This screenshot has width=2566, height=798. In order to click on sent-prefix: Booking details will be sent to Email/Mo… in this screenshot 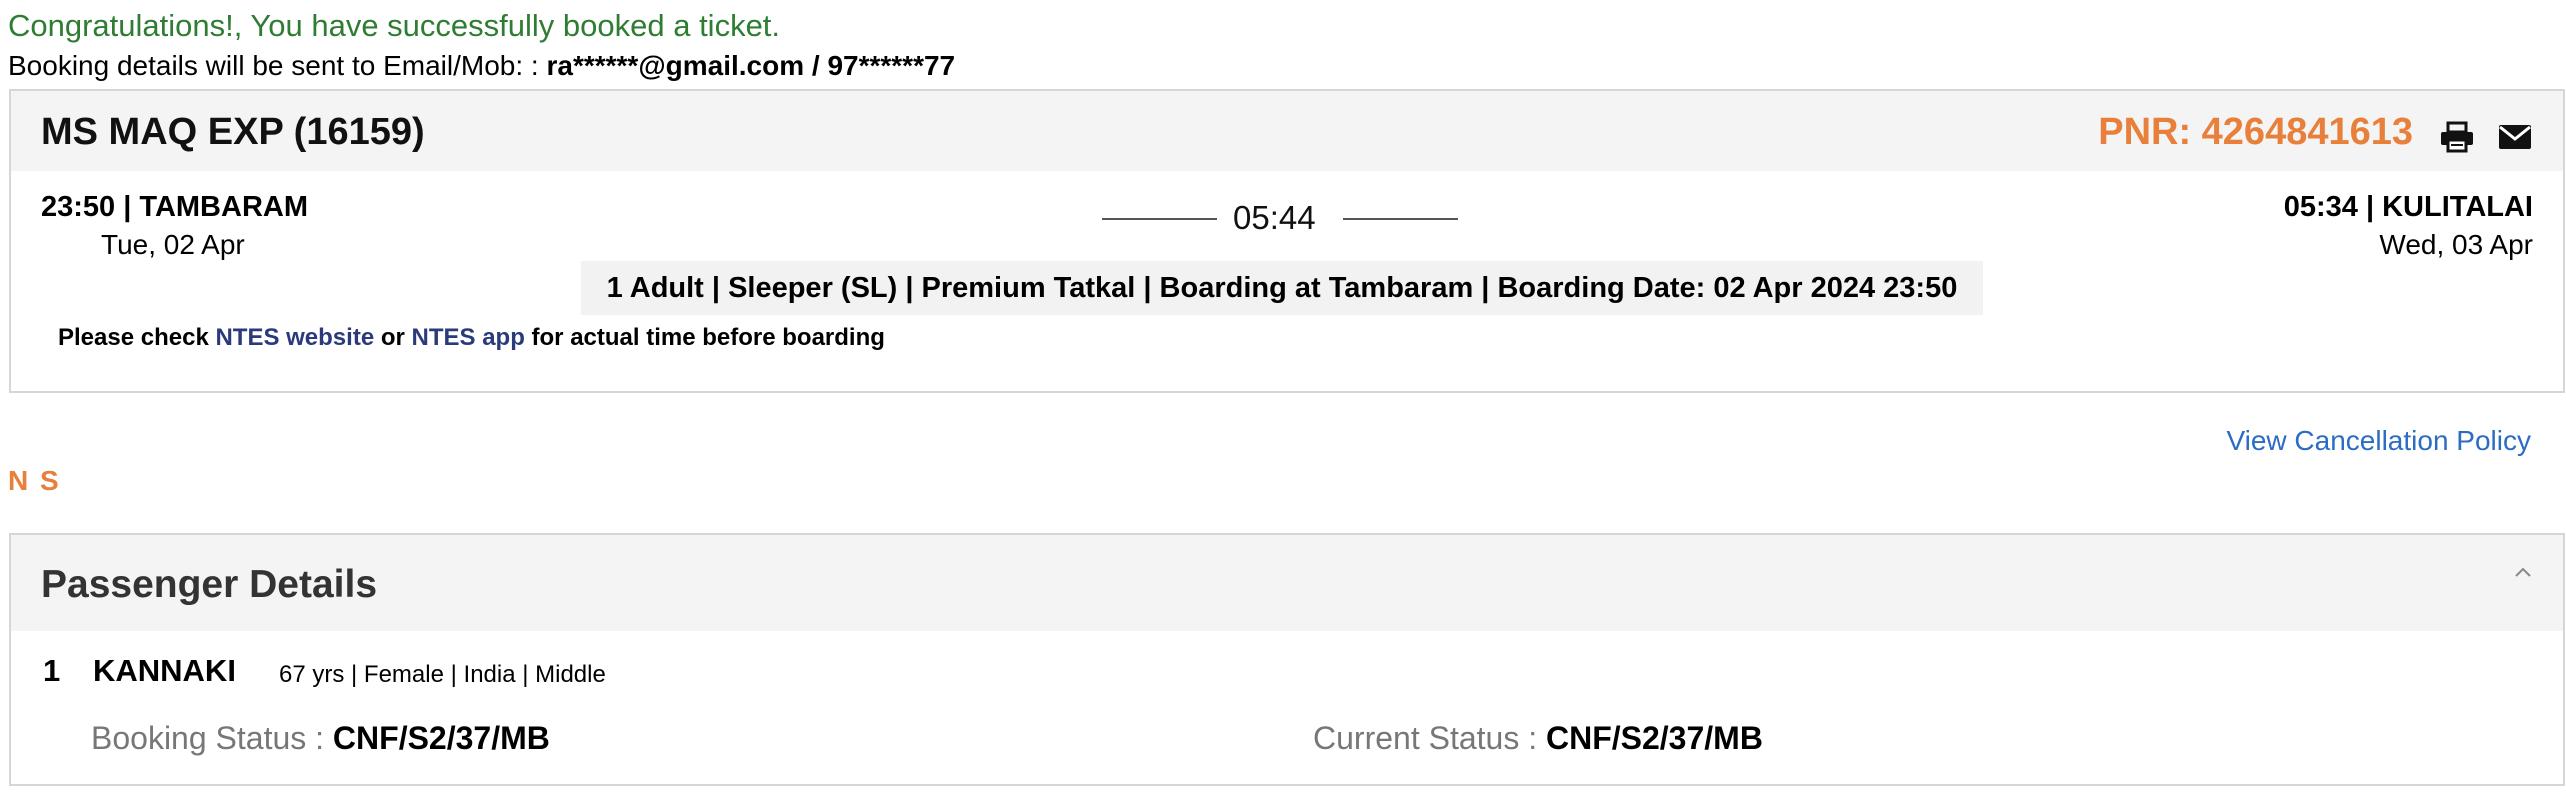, I will do `click(277, 65)`.